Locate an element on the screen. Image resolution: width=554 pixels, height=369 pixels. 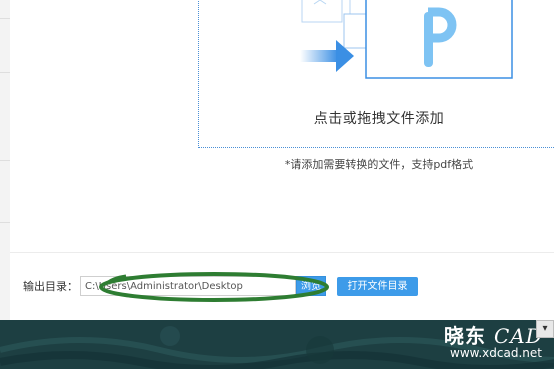
browse-button: 浏览 is located at coordinates (311, 286).